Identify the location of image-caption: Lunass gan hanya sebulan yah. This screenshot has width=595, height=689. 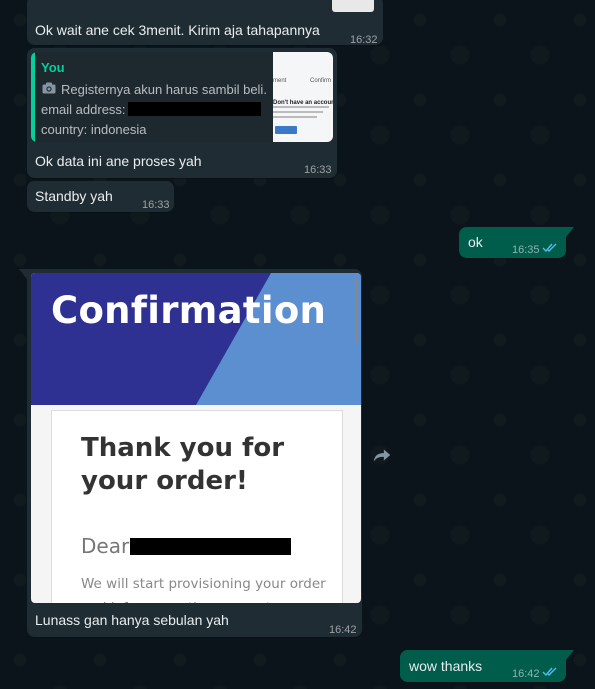
(132, 620).